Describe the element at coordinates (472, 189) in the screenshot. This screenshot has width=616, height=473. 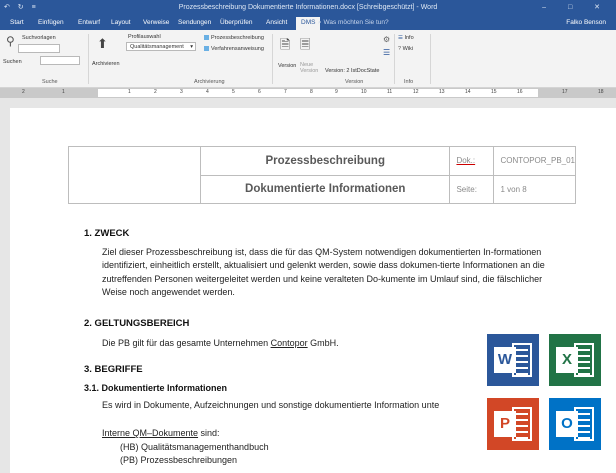
I see `header-page-label: Seite:` at that location.